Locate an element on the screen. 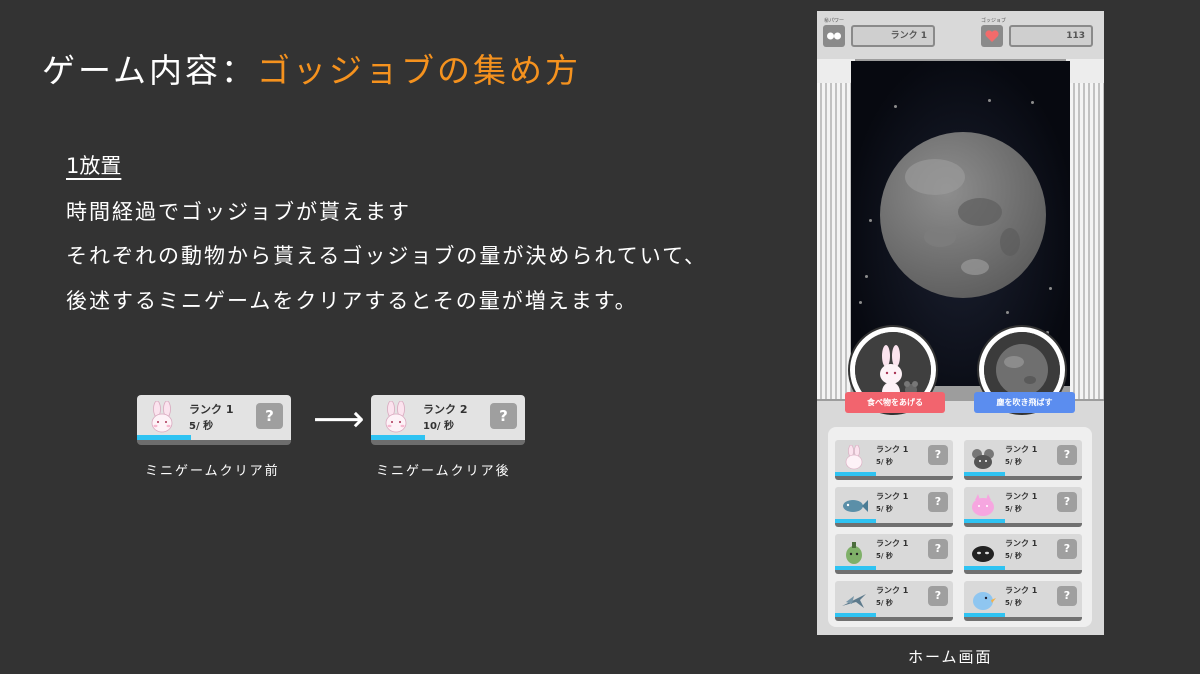  title-accent: ゴッジョブの集め方 is located at coordinates (419, 70).